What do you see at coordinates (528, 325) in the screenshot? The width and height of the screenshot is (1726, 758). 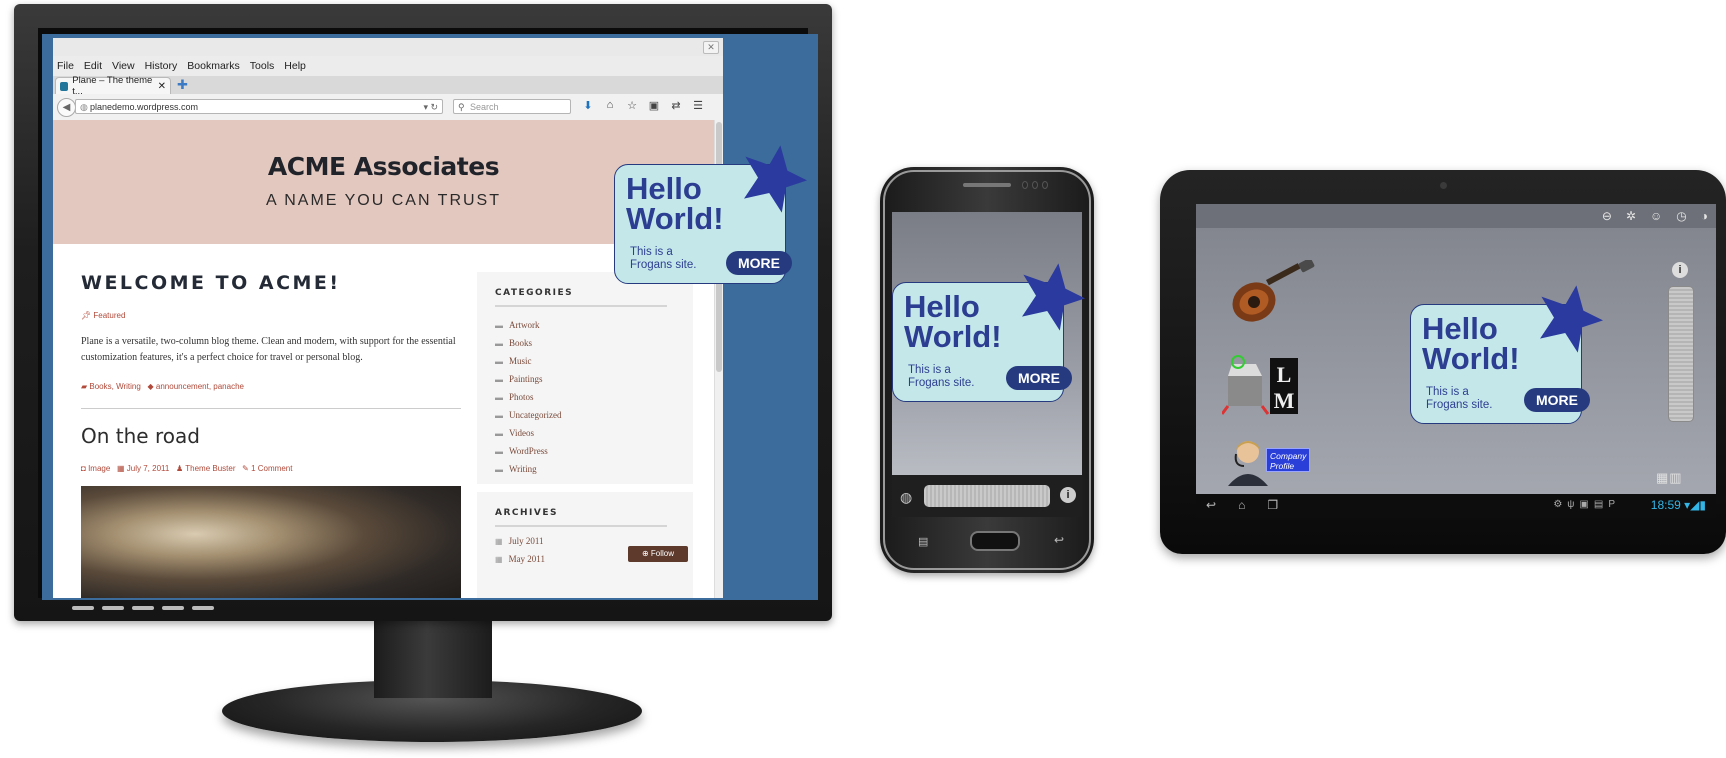 I see `category-link-artwork: ▬ Artwork` at bounding box center [528, 325].